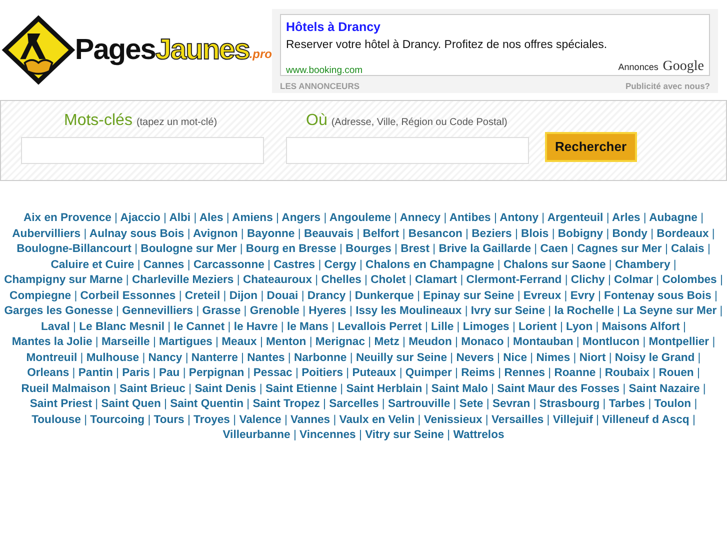 This screenshot has height=545, width=727. What do you see at coordinates (92, 264) in the screenshot?
I see `city-link: Caluire et Cuire` at bounding box center [92, 264].